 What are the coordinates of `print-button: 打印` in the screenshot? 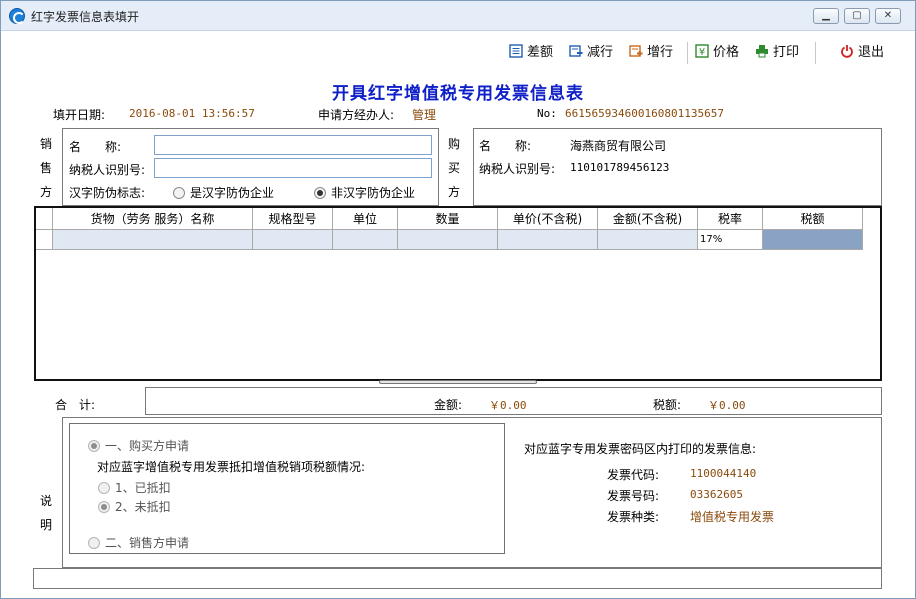 It's located at (777, 53).